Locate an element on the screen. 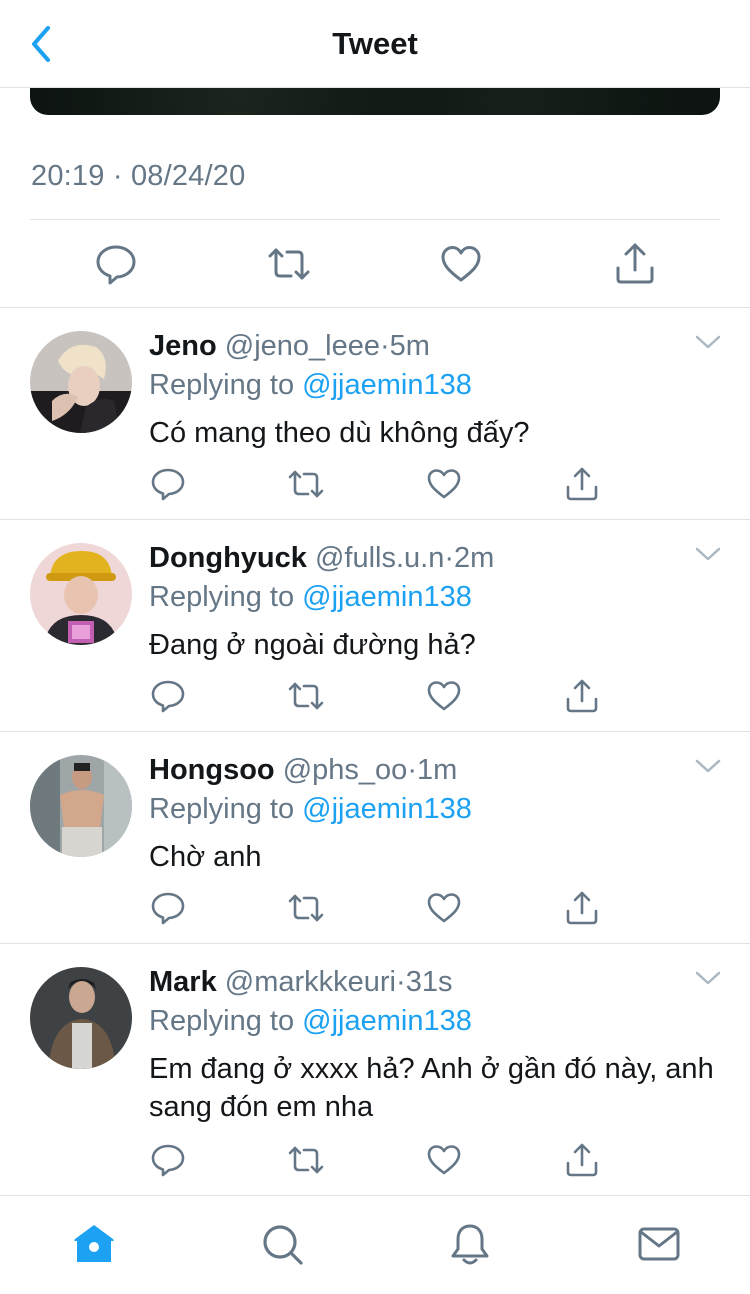  reply-header: Donghyuck @fulls.u.n·2m is located at coordinates (321, 558).